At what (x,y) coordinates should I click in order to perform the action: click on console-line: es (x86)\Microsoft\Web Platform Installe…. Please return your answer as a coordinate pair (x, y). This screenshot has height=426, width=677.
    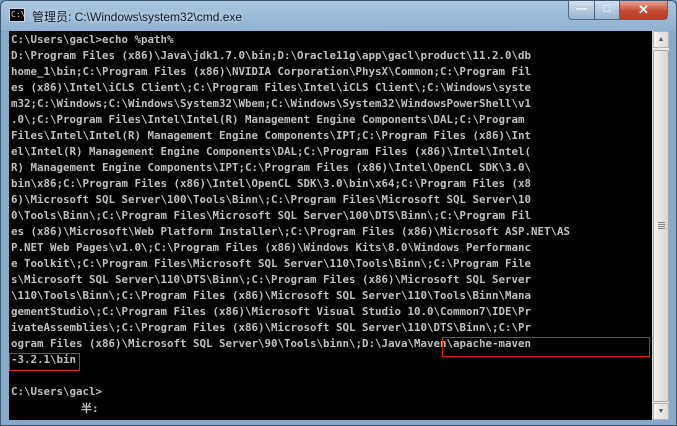
    Looking at the image, I should click on (291, 231).